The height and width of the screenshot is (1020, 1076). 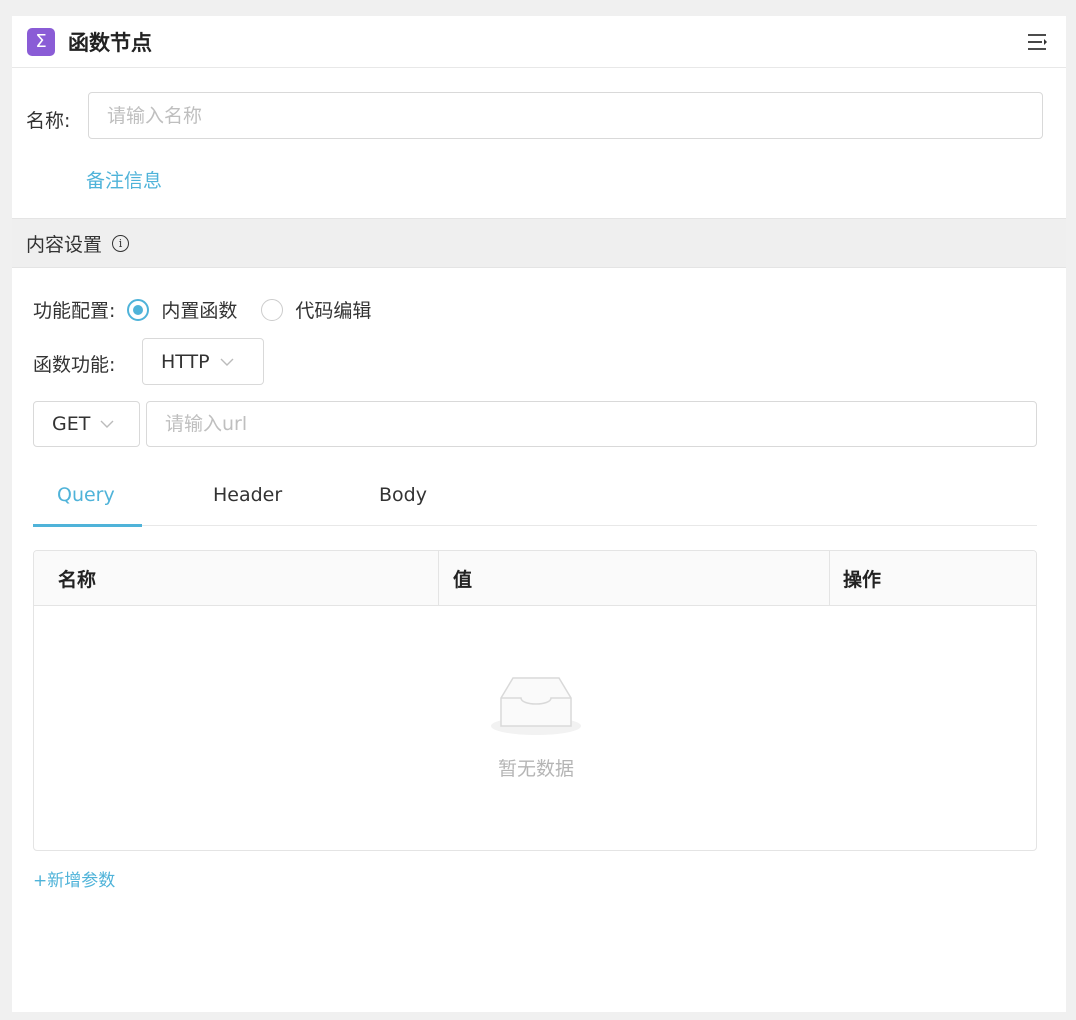 What do you see at coordinates (272, 309) in the screenshot?
I see `radio-code-edit` at bounding box center [272, 309].